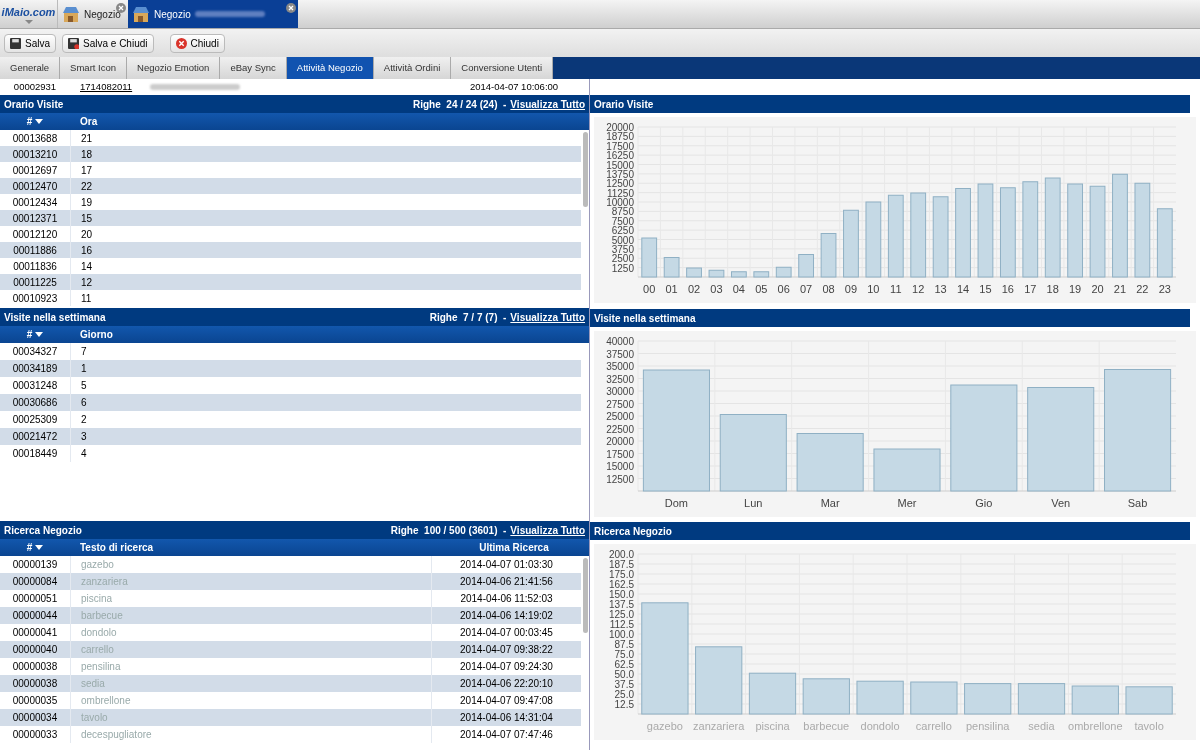 The height and width of the screenshot is (750, 1200). Describe the element at coordinates (1041, 726) in the screenshot. I see `axis-category-label: sedia` at that location.